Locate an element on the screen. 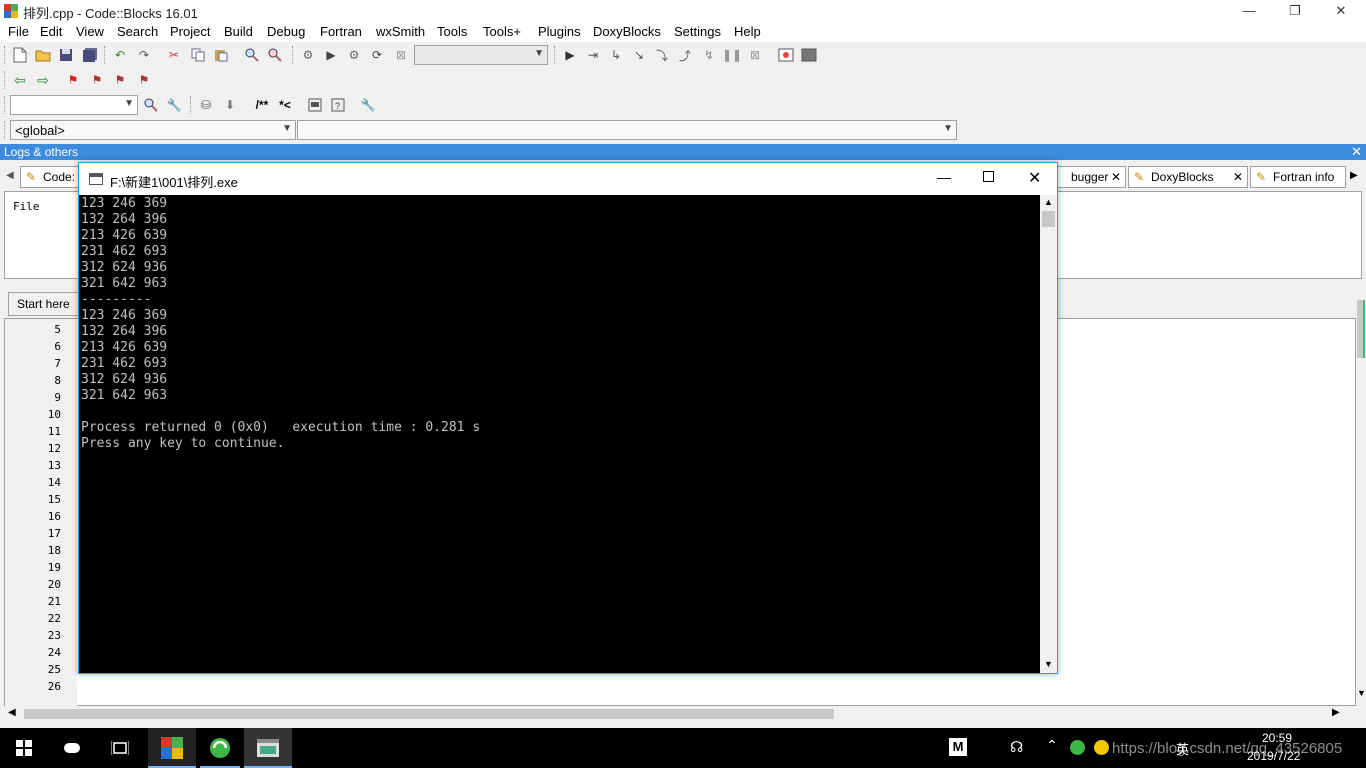 The width and height of the screenshot is (1366, 768). chm-docs-icon: ? is located at coordinates (338, 105).